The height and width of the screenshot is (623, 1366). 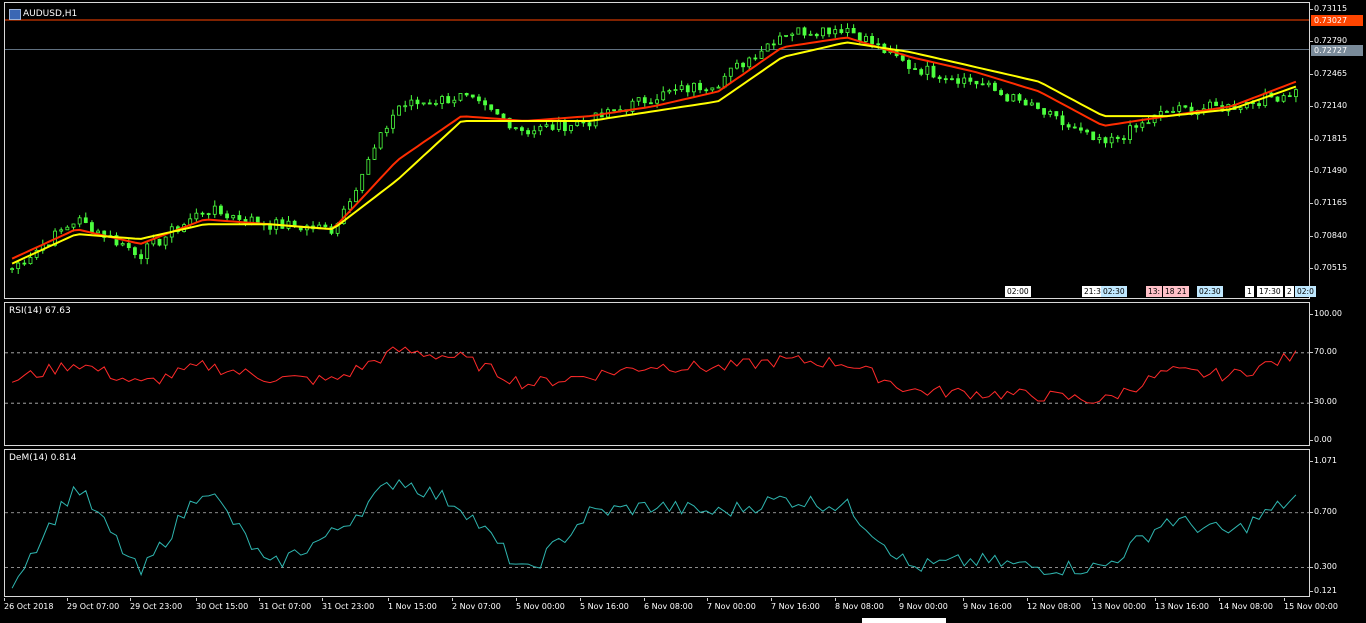 I want to click on session-marker: 21:3, so click(x=1092, y=291).